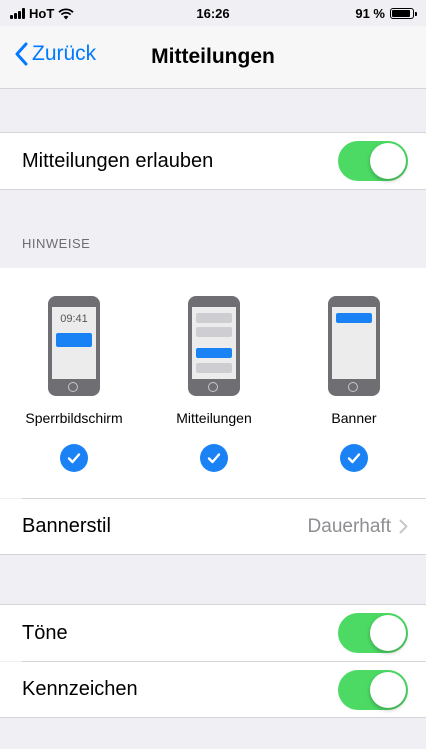  What do you see at coordinates (386, 13) in the screenshot?
I see `status-right: 91 %` at bounding box center [386, 13].